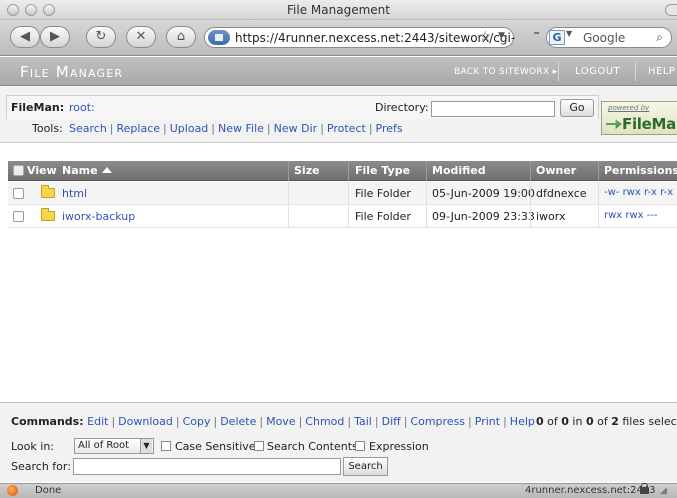  Describe the element at coordinates (41, 466) in the screenshot. I see `search-for-label: Search for:` at that location.